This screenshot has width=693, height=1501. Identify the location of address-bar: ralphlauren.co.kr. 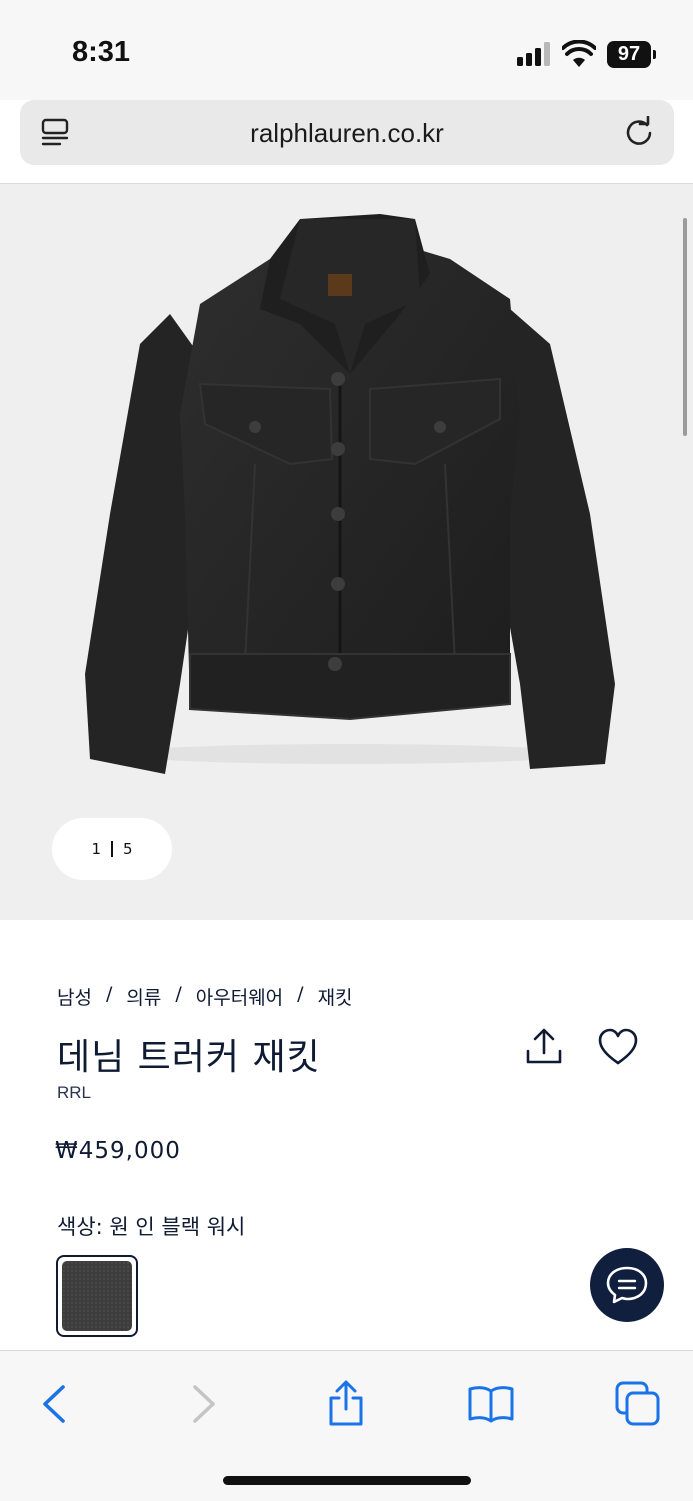
(347, 132).